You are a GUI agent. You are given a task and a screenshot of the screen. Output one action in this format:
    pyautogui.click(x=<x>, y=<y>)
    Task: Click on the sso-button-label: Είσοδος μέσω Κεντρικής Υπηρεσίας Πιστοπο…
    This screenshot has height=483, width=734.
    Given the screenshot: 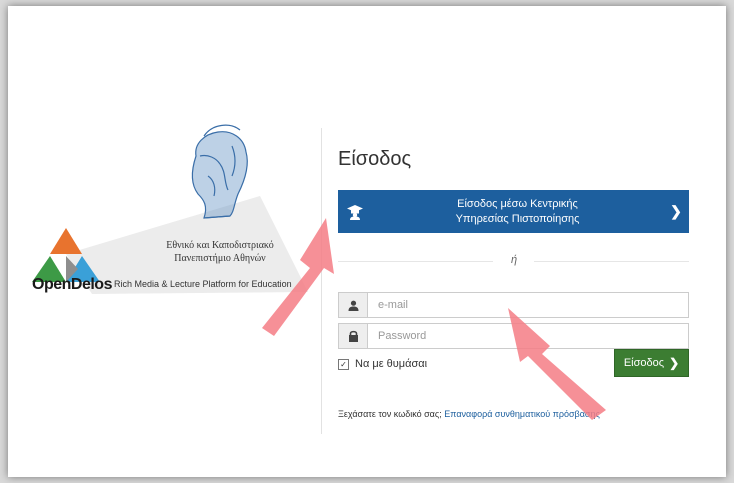 What is the action you would take?
    pyautogui.click(x=517, y=212)
    